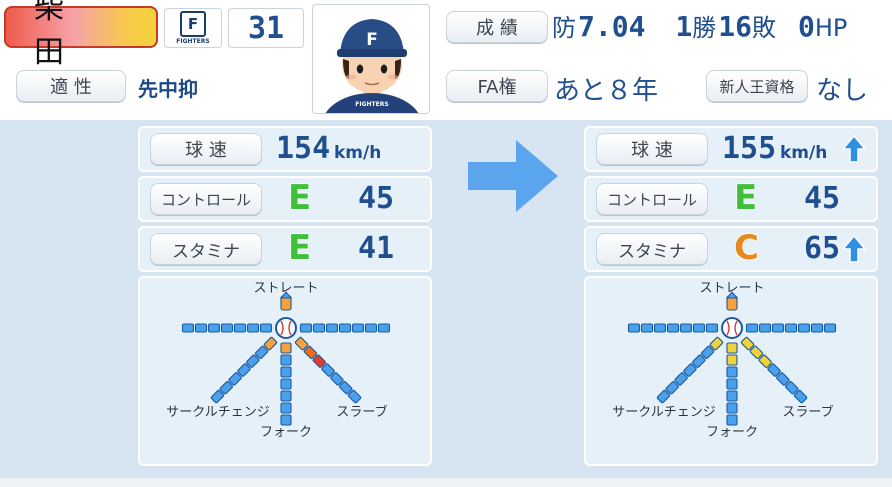 Image resolution: width=892 pixels, height=487 pixels. I want to click on after-pitch-card: ストレートサークルチェンジフォーク スラーブ, so click(731, 371).